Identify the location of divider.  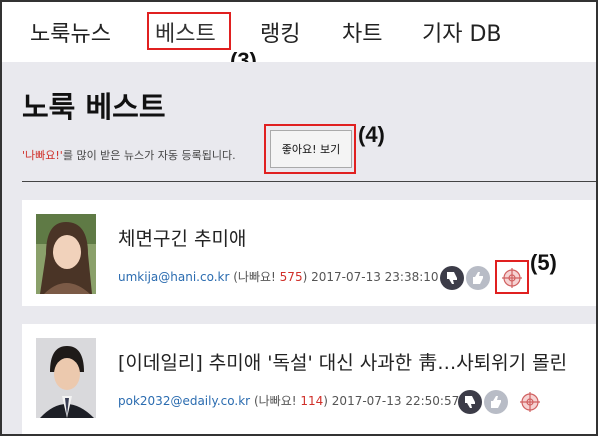
(309, 181).